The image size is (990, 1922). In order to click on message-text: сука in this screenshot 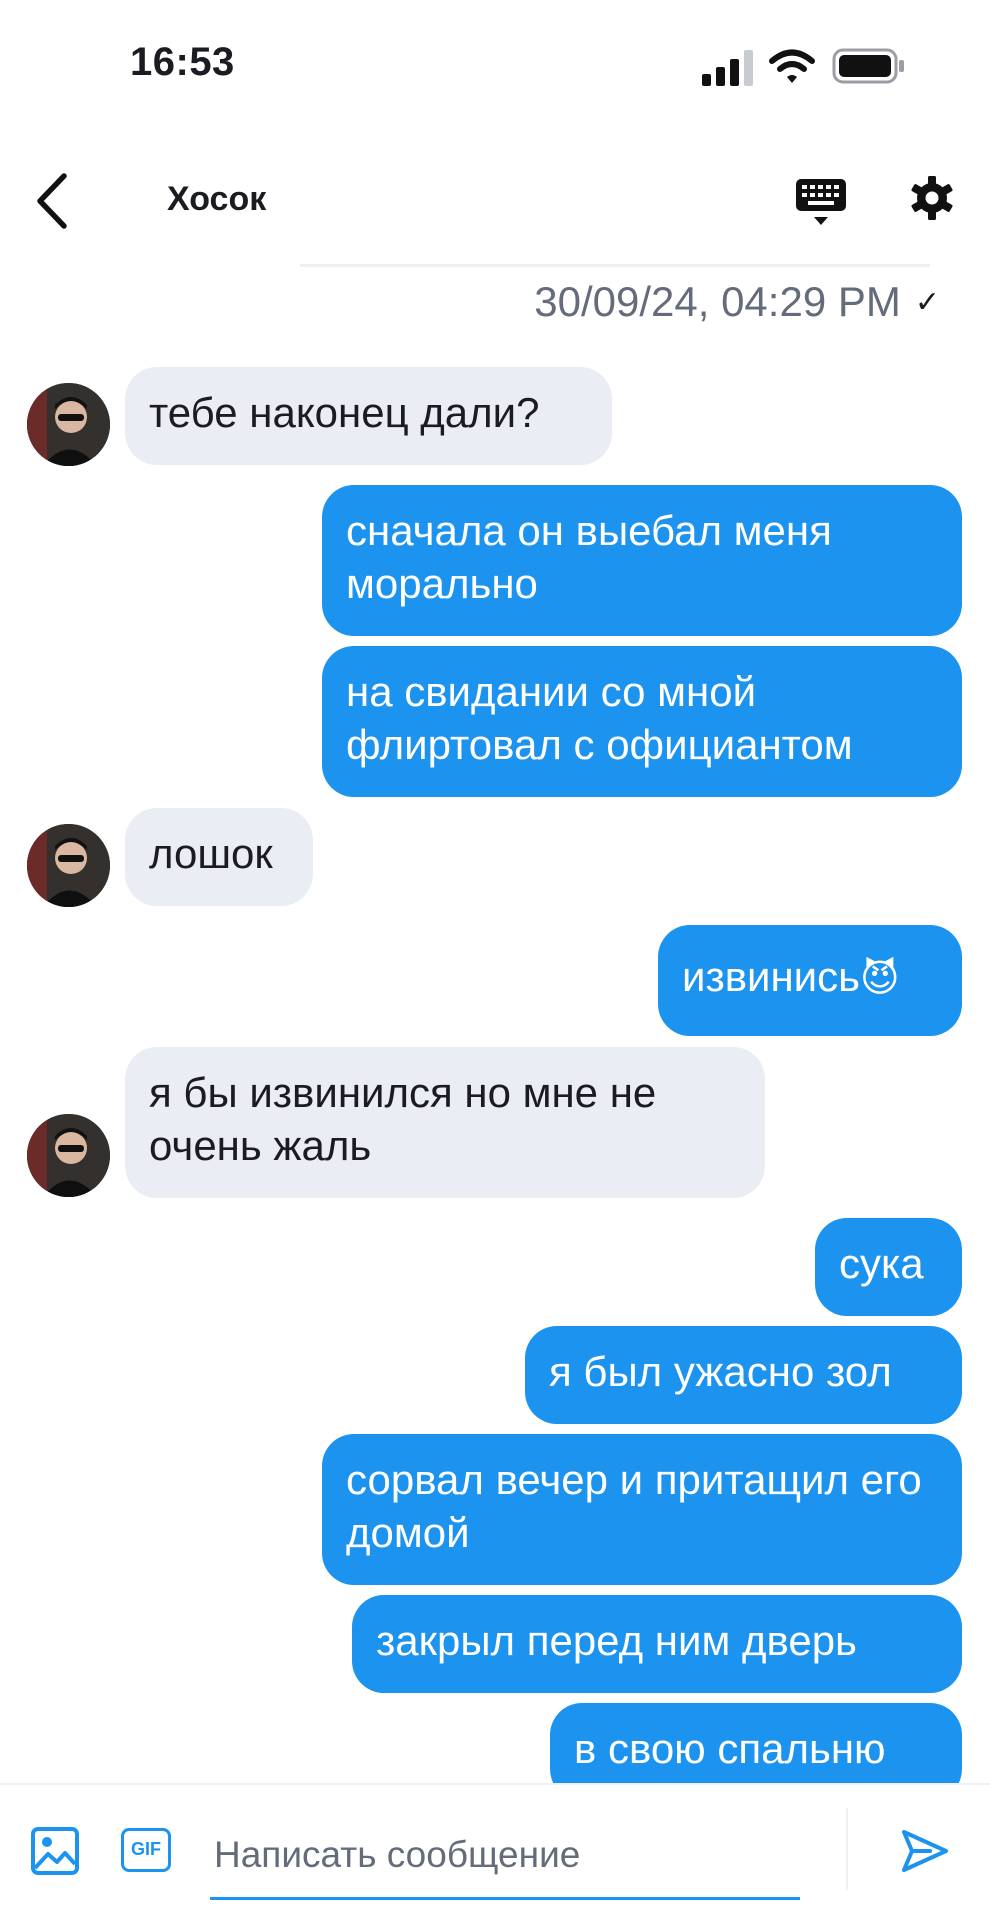, I will do `click(881, 1263)`.